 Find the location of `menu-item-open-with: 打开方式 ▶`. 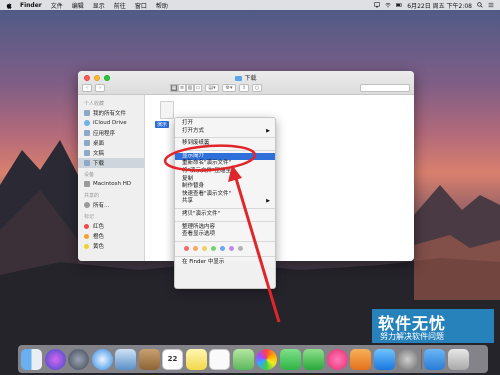

menu-item-open-with: 打开方式 ▶ is located at coordinates (225, 132).